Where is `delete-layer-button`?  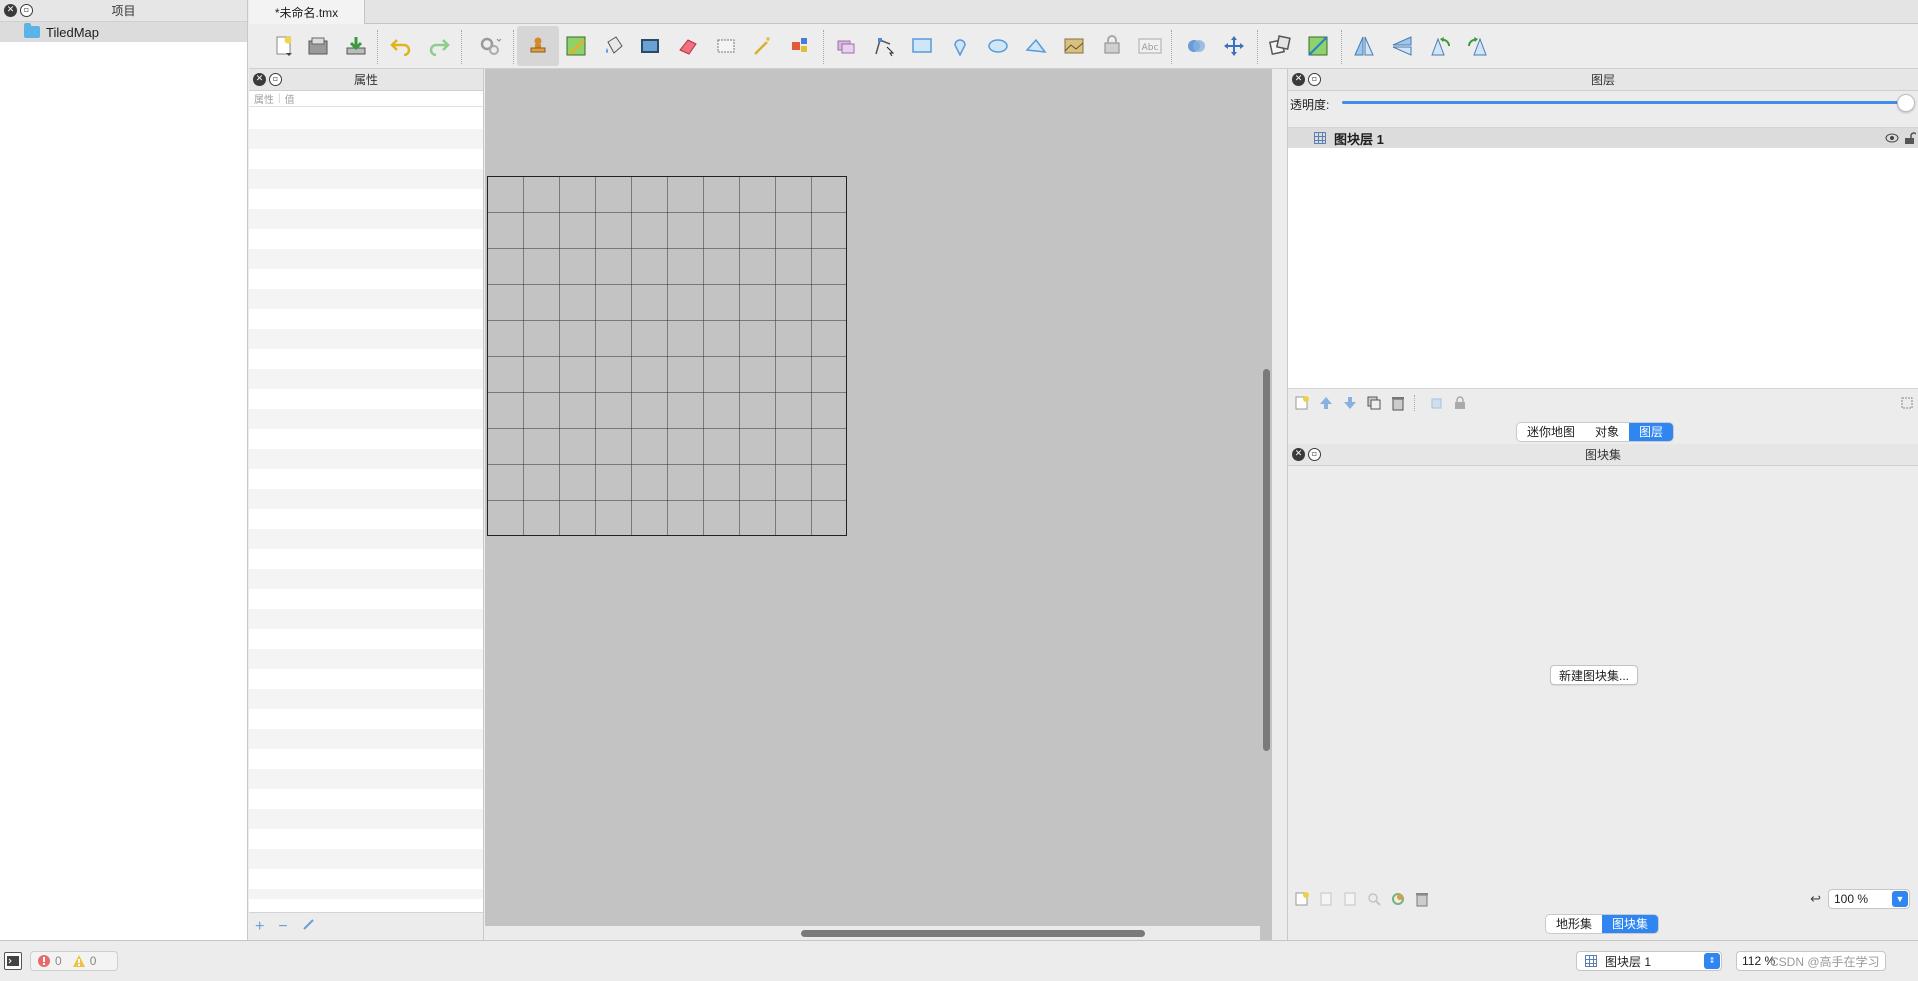
delete-layer-button is located at coordinates (1398, 403).